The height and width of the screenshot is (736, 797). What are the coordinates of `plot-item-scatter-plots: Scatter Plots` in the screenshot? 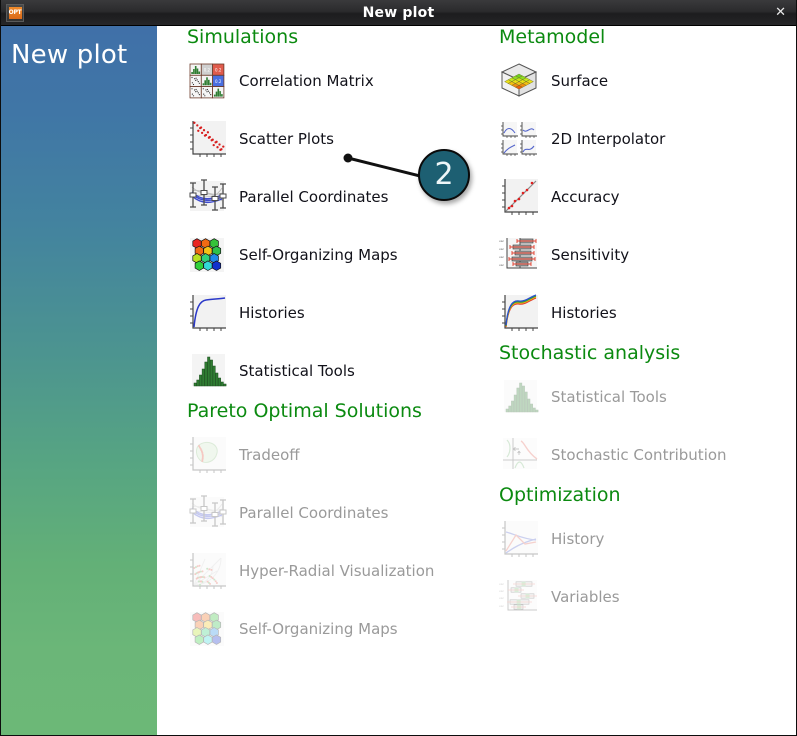 It's located at (342, 139).